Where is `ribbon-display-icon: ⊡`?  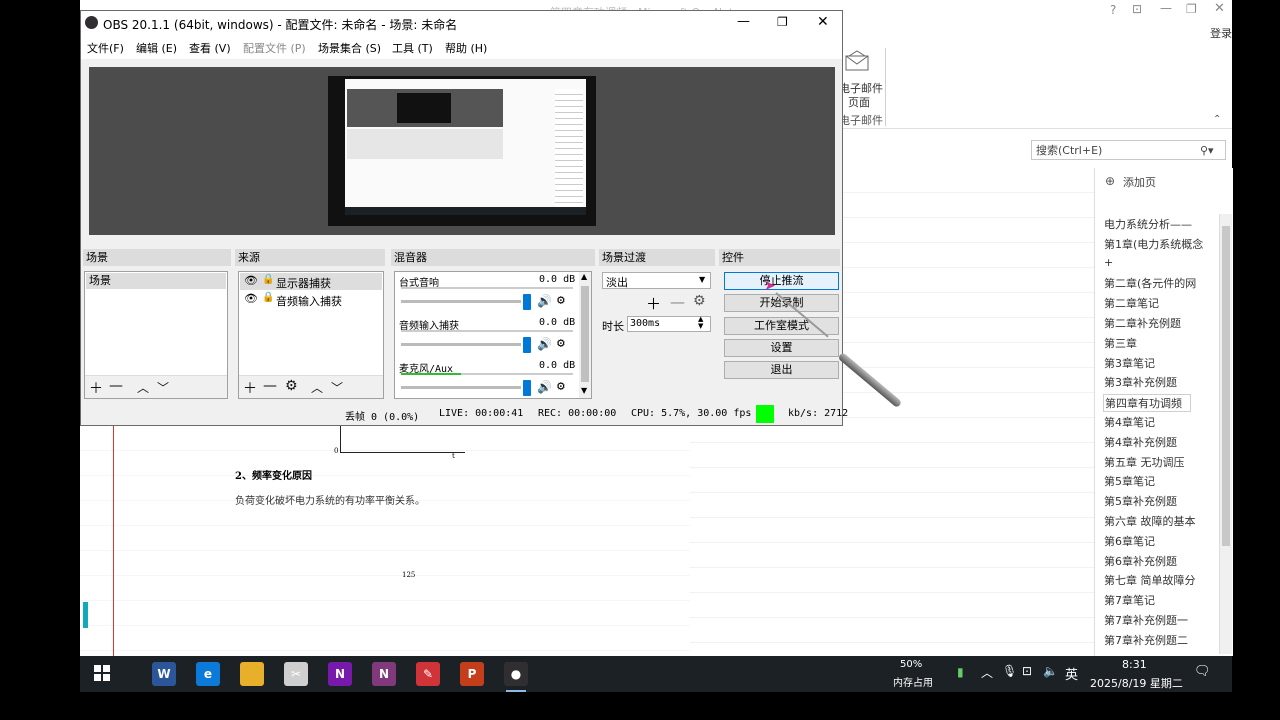 ribbon-display-icon: ⊡ is located at coordinates (1137, 9).